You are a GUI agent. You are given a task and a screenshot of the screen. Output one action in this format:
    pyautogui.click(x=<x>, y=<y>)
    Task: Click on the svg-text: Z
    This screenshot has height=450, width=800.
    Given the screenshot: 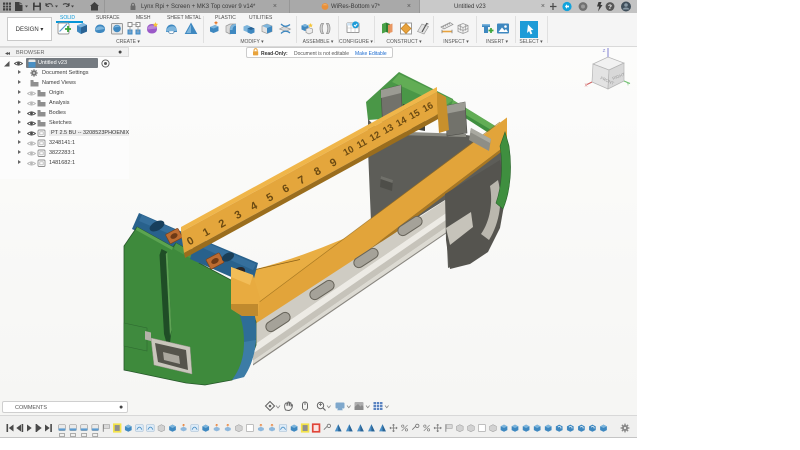 What is the action you would take?
    pyautogui.click(x=604, y=50)
    